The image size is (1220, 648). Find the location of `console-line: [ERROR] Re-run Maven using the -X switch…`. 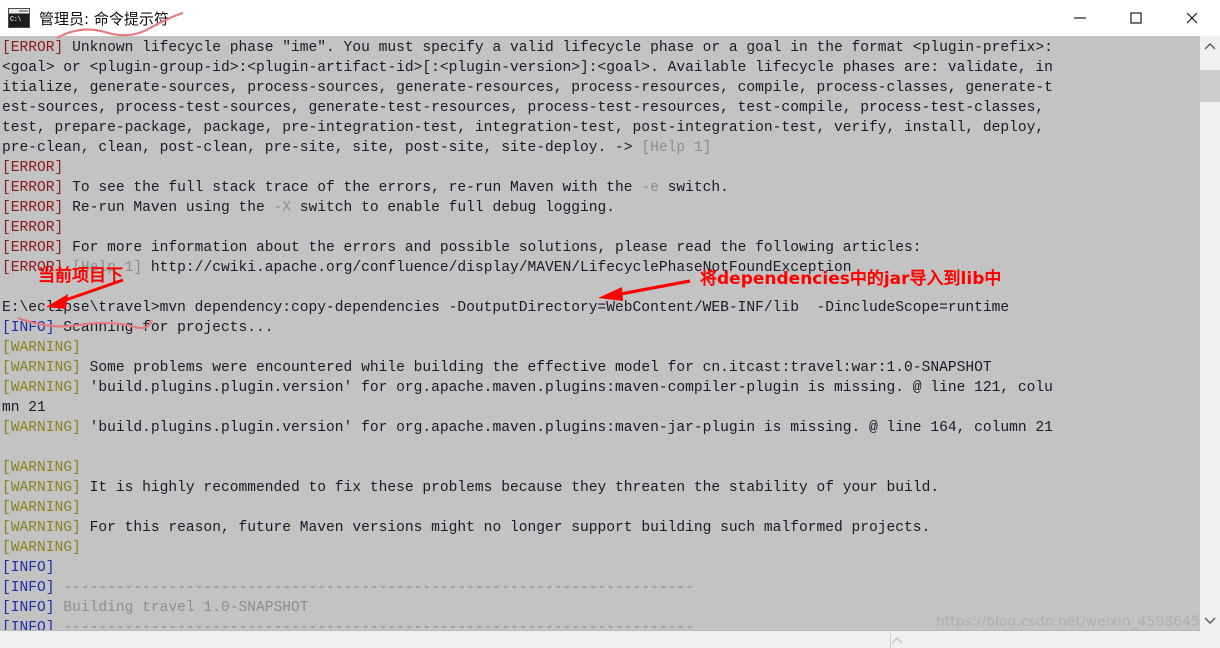

console-line: [ERROR] Re-run Maven using the -X switch… is located at coordinates (600, 208).